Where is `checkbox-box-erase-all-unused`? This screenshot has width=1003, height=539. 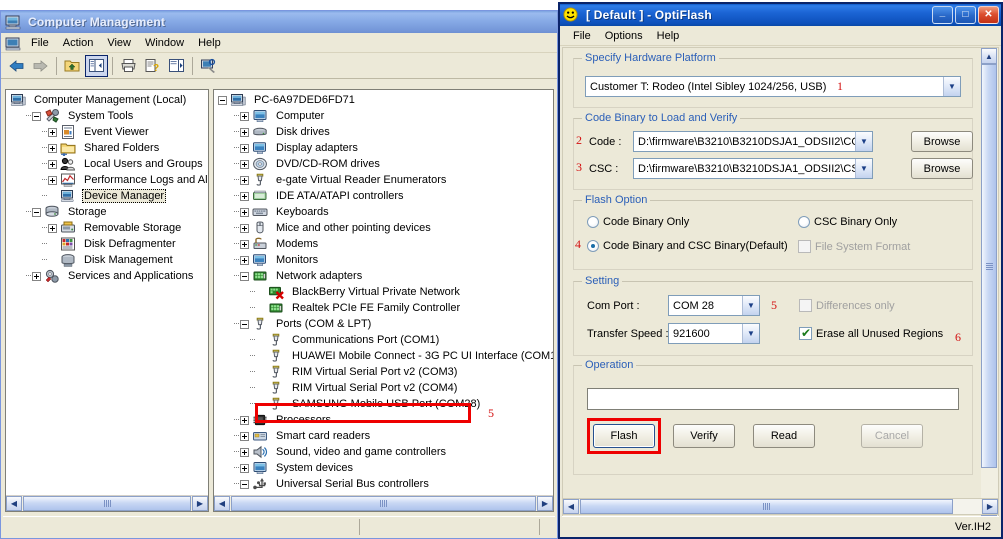
checkbox-box-erase-all-unused is located at coordinates (805, 333).